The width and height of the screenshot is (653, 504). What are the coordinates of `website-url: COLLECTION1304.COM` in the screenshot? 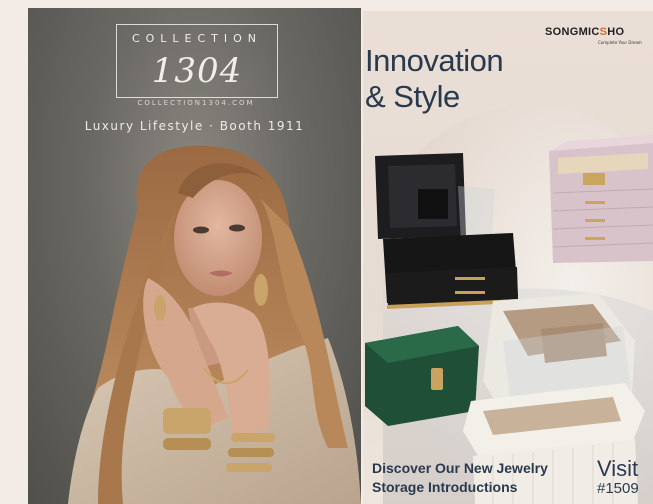 It's located at (196, 103).